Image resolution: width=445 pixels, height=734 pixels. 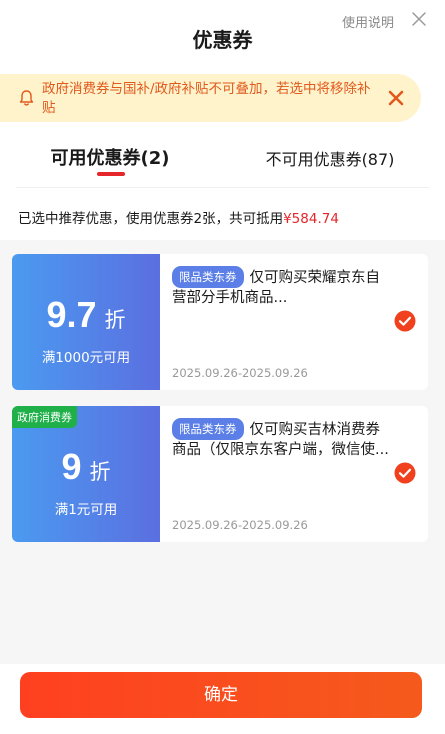 I want to click on selection-summary: 已选中推荐优惠，使用优惠券2张，共可抵用¥584.74, so click(x=178, y=217).